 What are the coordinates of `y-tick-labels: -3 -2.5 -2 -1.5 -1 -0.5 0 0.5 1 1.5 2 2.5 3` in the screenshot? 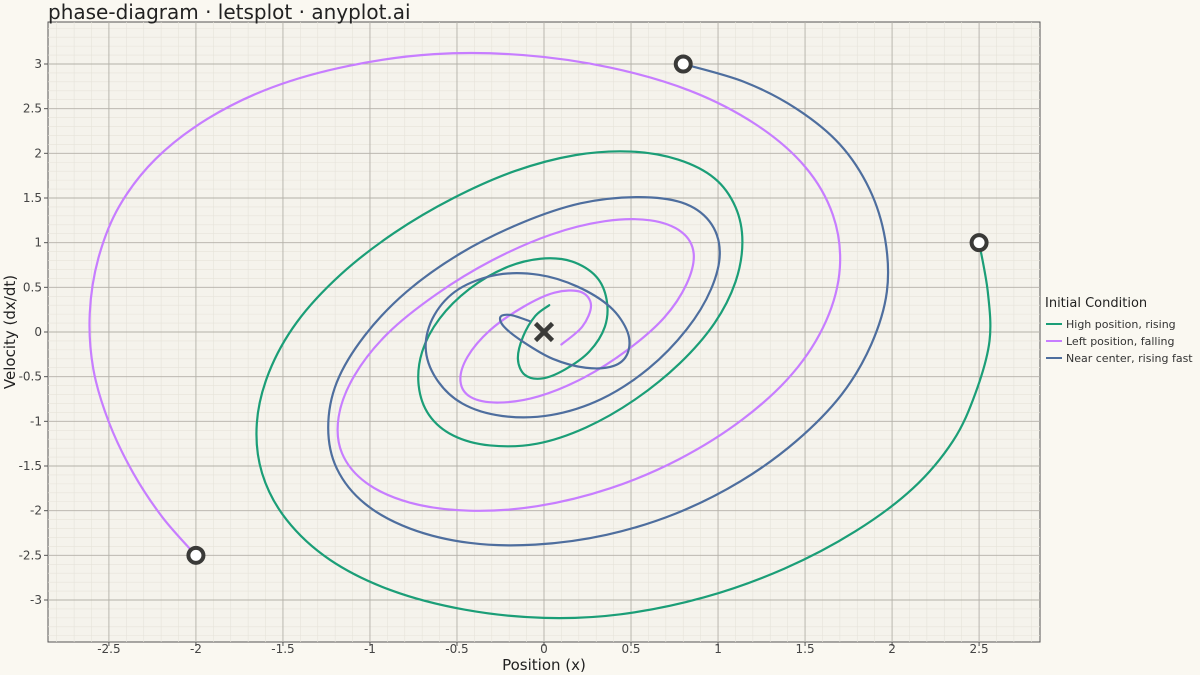 It's located at (33, 332).